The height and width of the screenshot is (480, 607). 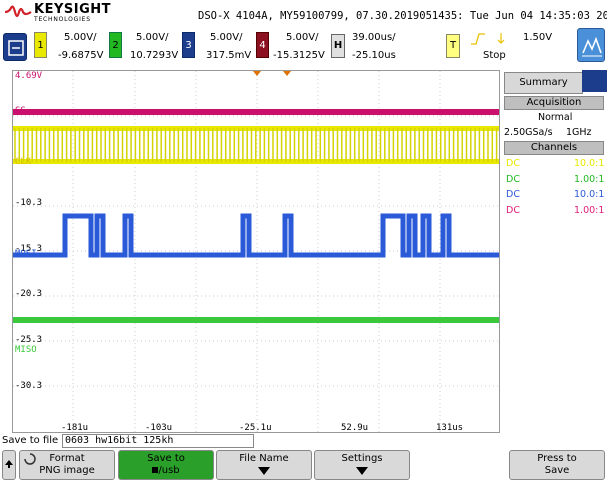 I want to click on save-to-value-row: /usb, so click(x=166, y=471).